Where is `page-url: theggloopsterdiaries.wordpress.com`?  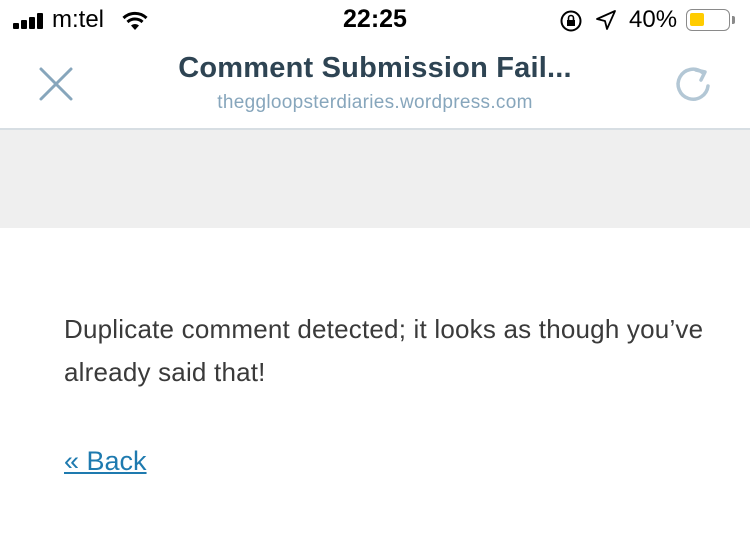
page-url: theggloopsterdiaries.wordpress.com is located at coordinates (375, 102).